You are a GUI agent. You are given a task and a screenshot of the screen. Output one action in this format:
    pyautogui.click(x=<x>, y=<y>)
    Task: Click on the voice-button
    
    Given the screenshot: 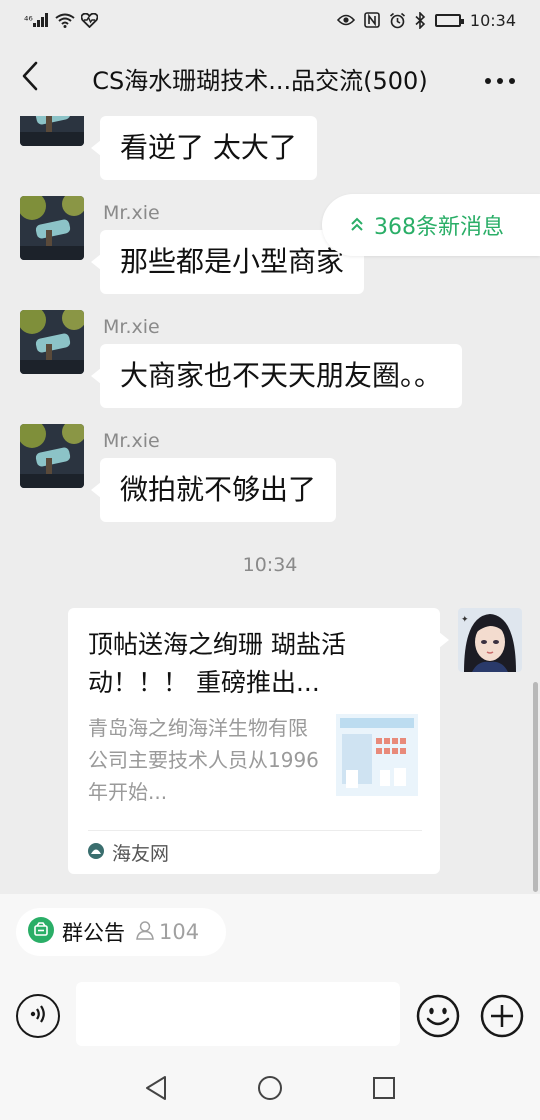 What is the action you would take?
    pyautogui.click(x=38, y=1016)
    